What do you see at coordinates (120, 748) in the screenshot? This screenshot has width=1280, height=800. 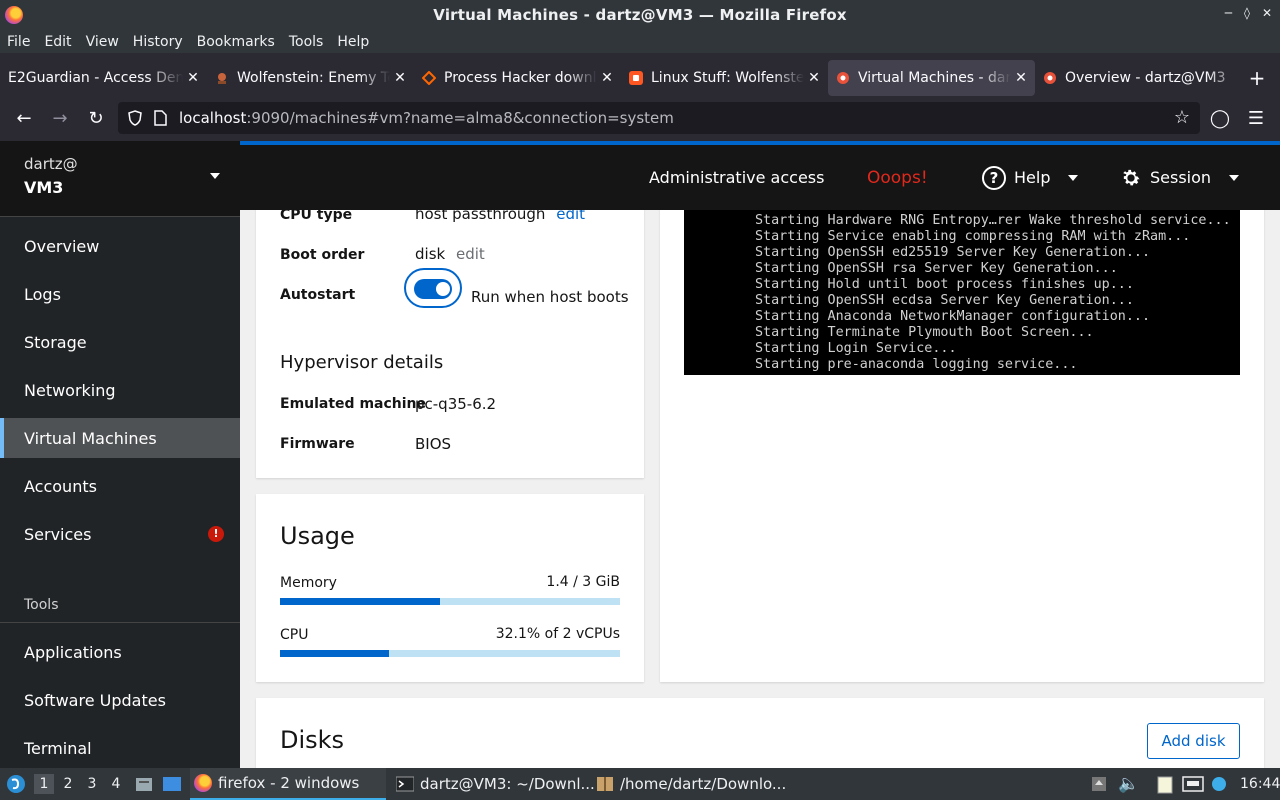 I see `sidebar-item-terminal: Terminal` at bounding box center [120, 748].